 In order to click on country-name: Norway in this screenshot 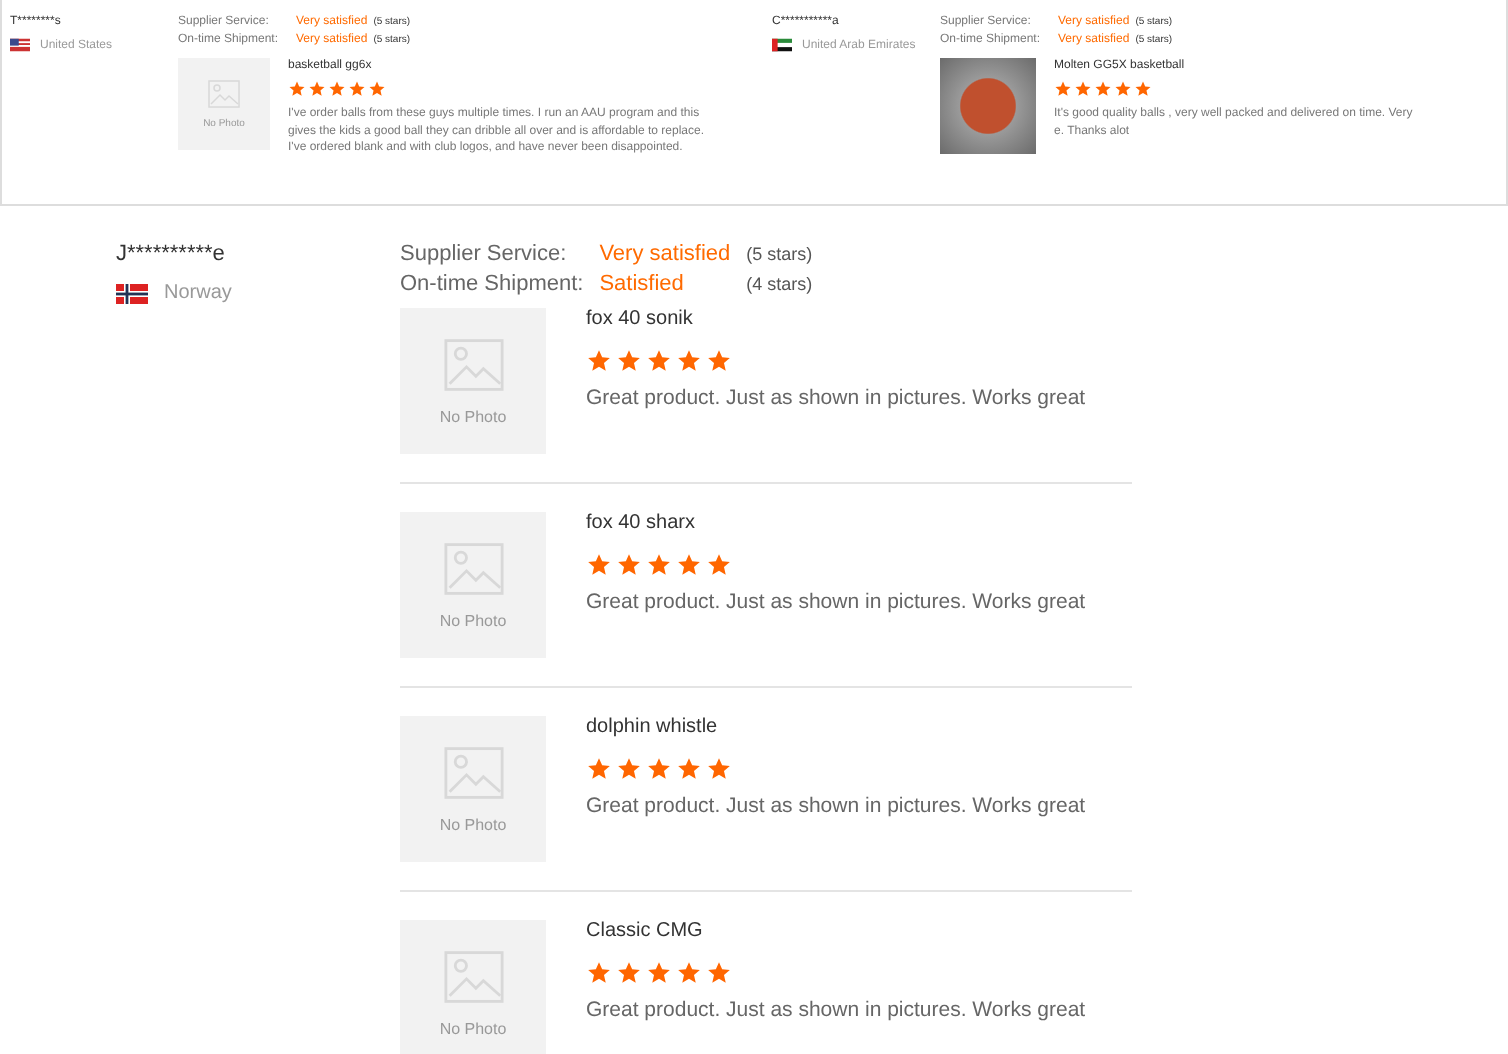, I will do `click(198, 293)`.